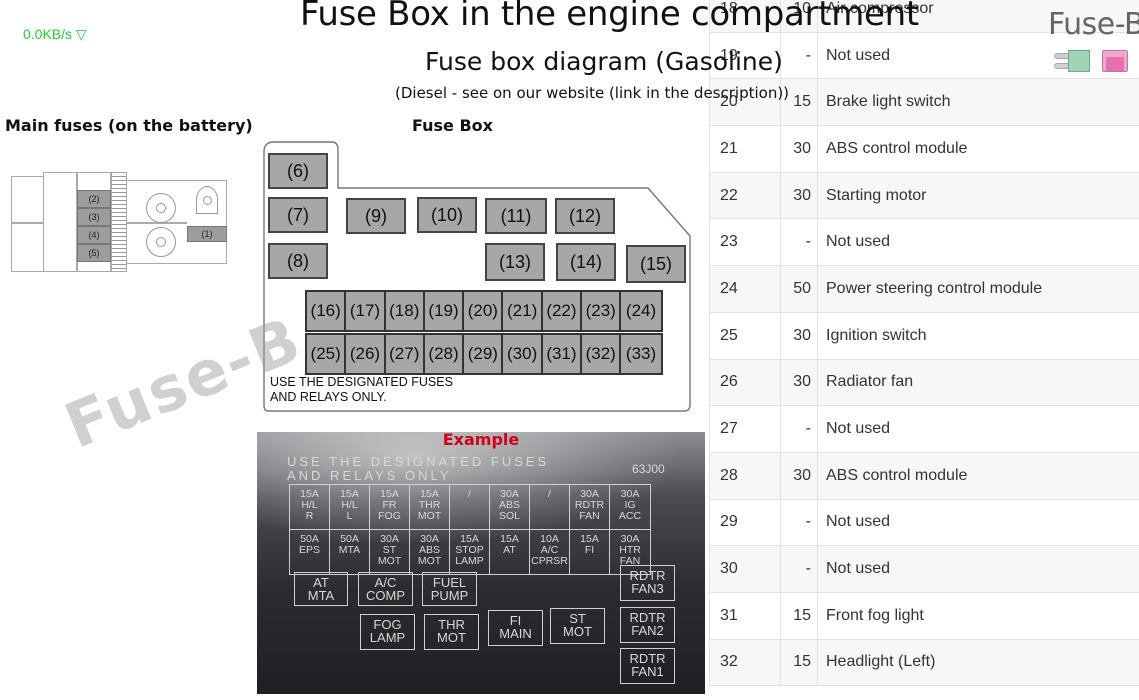 The width and height of the screenshot is (1139, 700). Describe the element at coordinates (327, 311) in the screenshot. I see `fuse-cell: (16)` at that location.